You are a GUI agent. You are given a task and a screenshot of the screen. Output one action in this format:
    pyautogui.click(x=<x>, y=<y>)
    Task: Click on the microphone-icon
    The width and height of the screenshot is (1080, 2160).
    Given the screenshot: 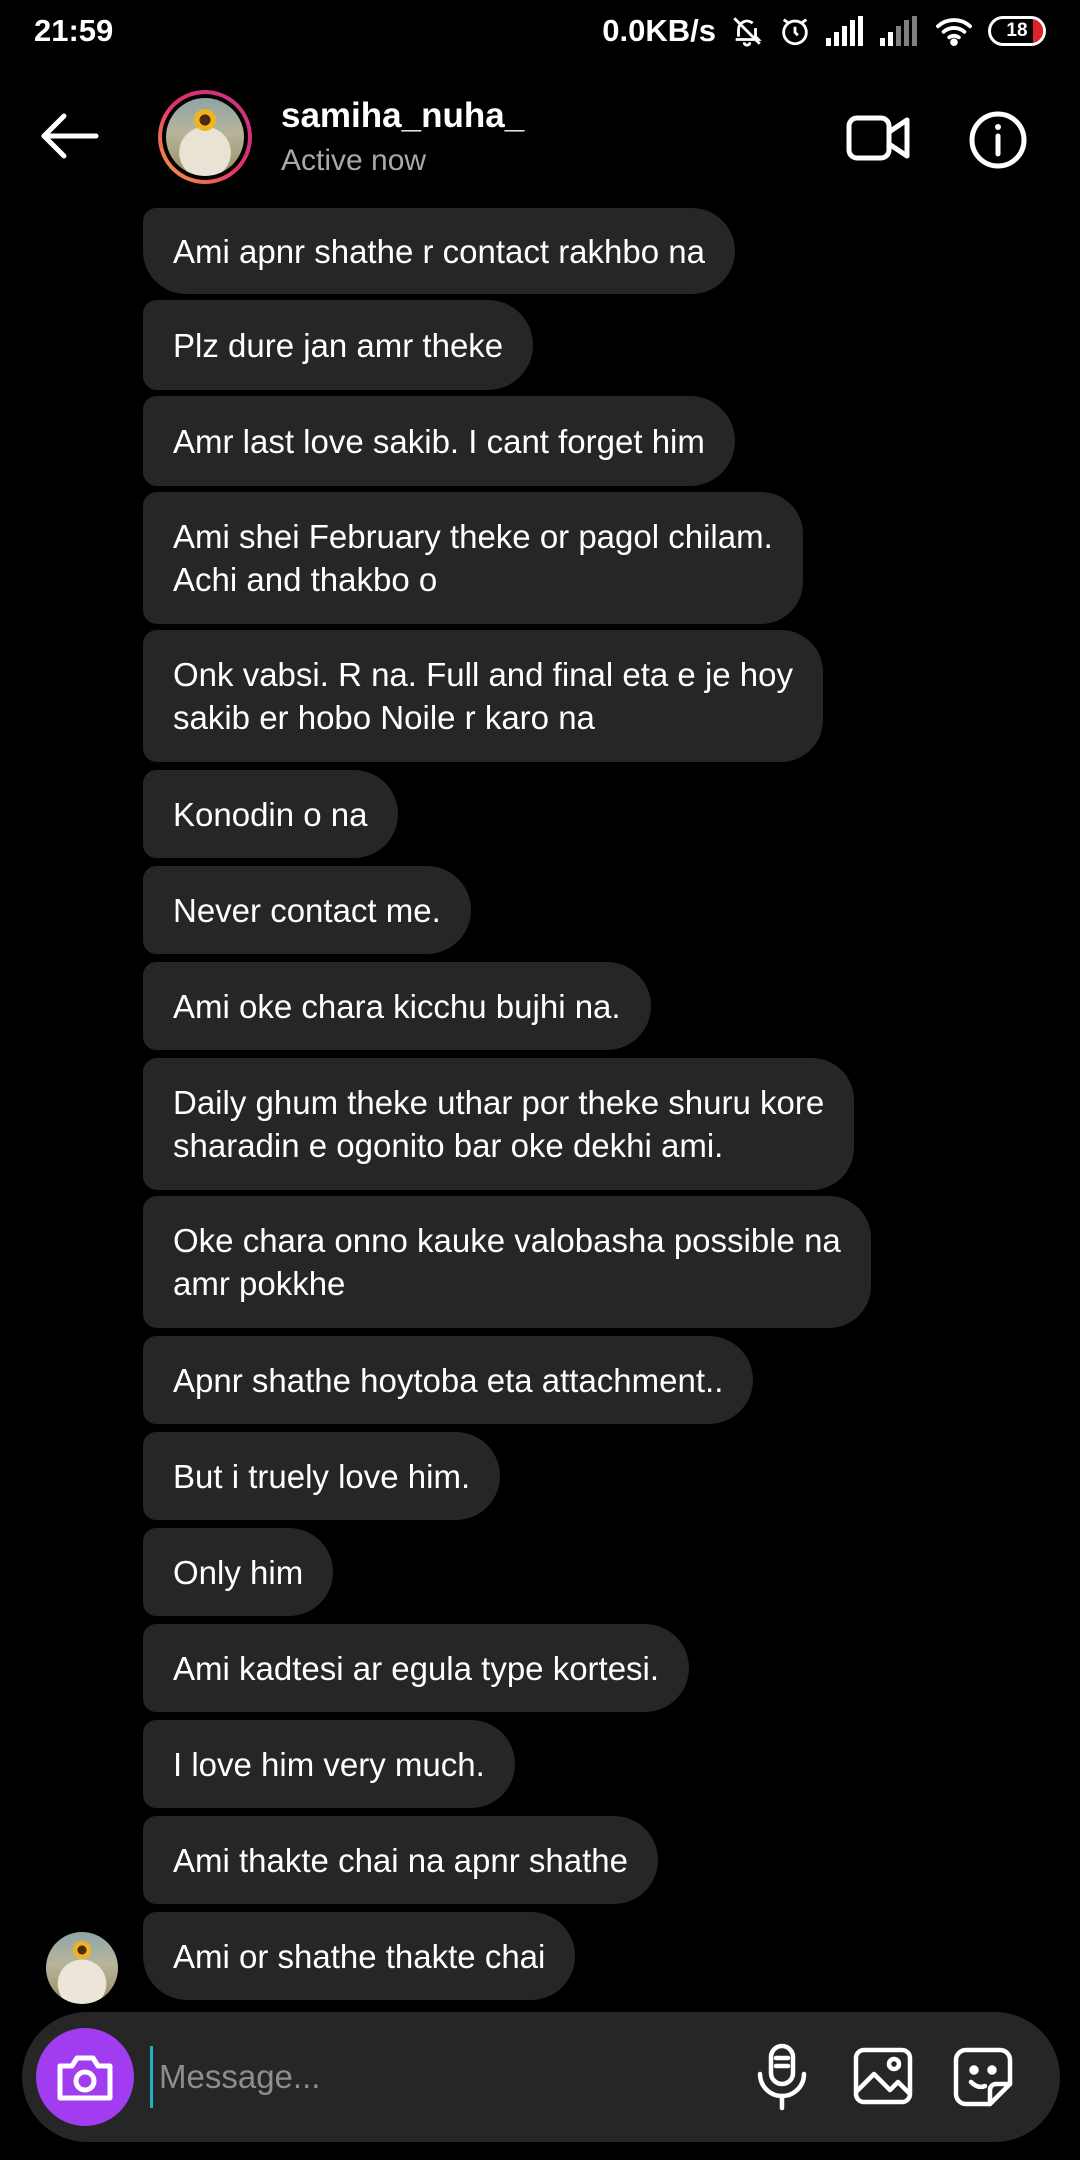 What is the action you would take?
    pyautogui.click(x=782, y=2077)
    